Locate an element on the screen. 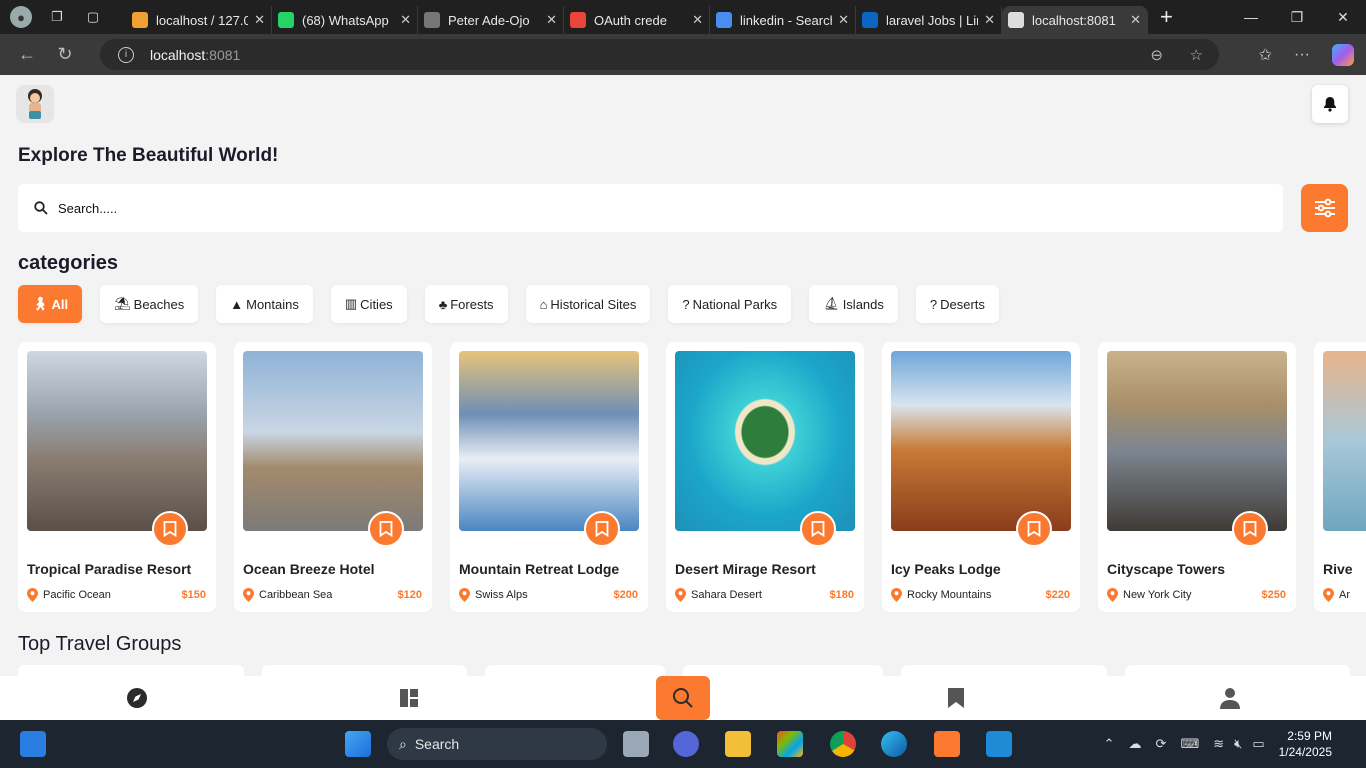 The height and width of the screenshot is (768, 1366). profile-icon: ● is located at coordinates (21, 17).